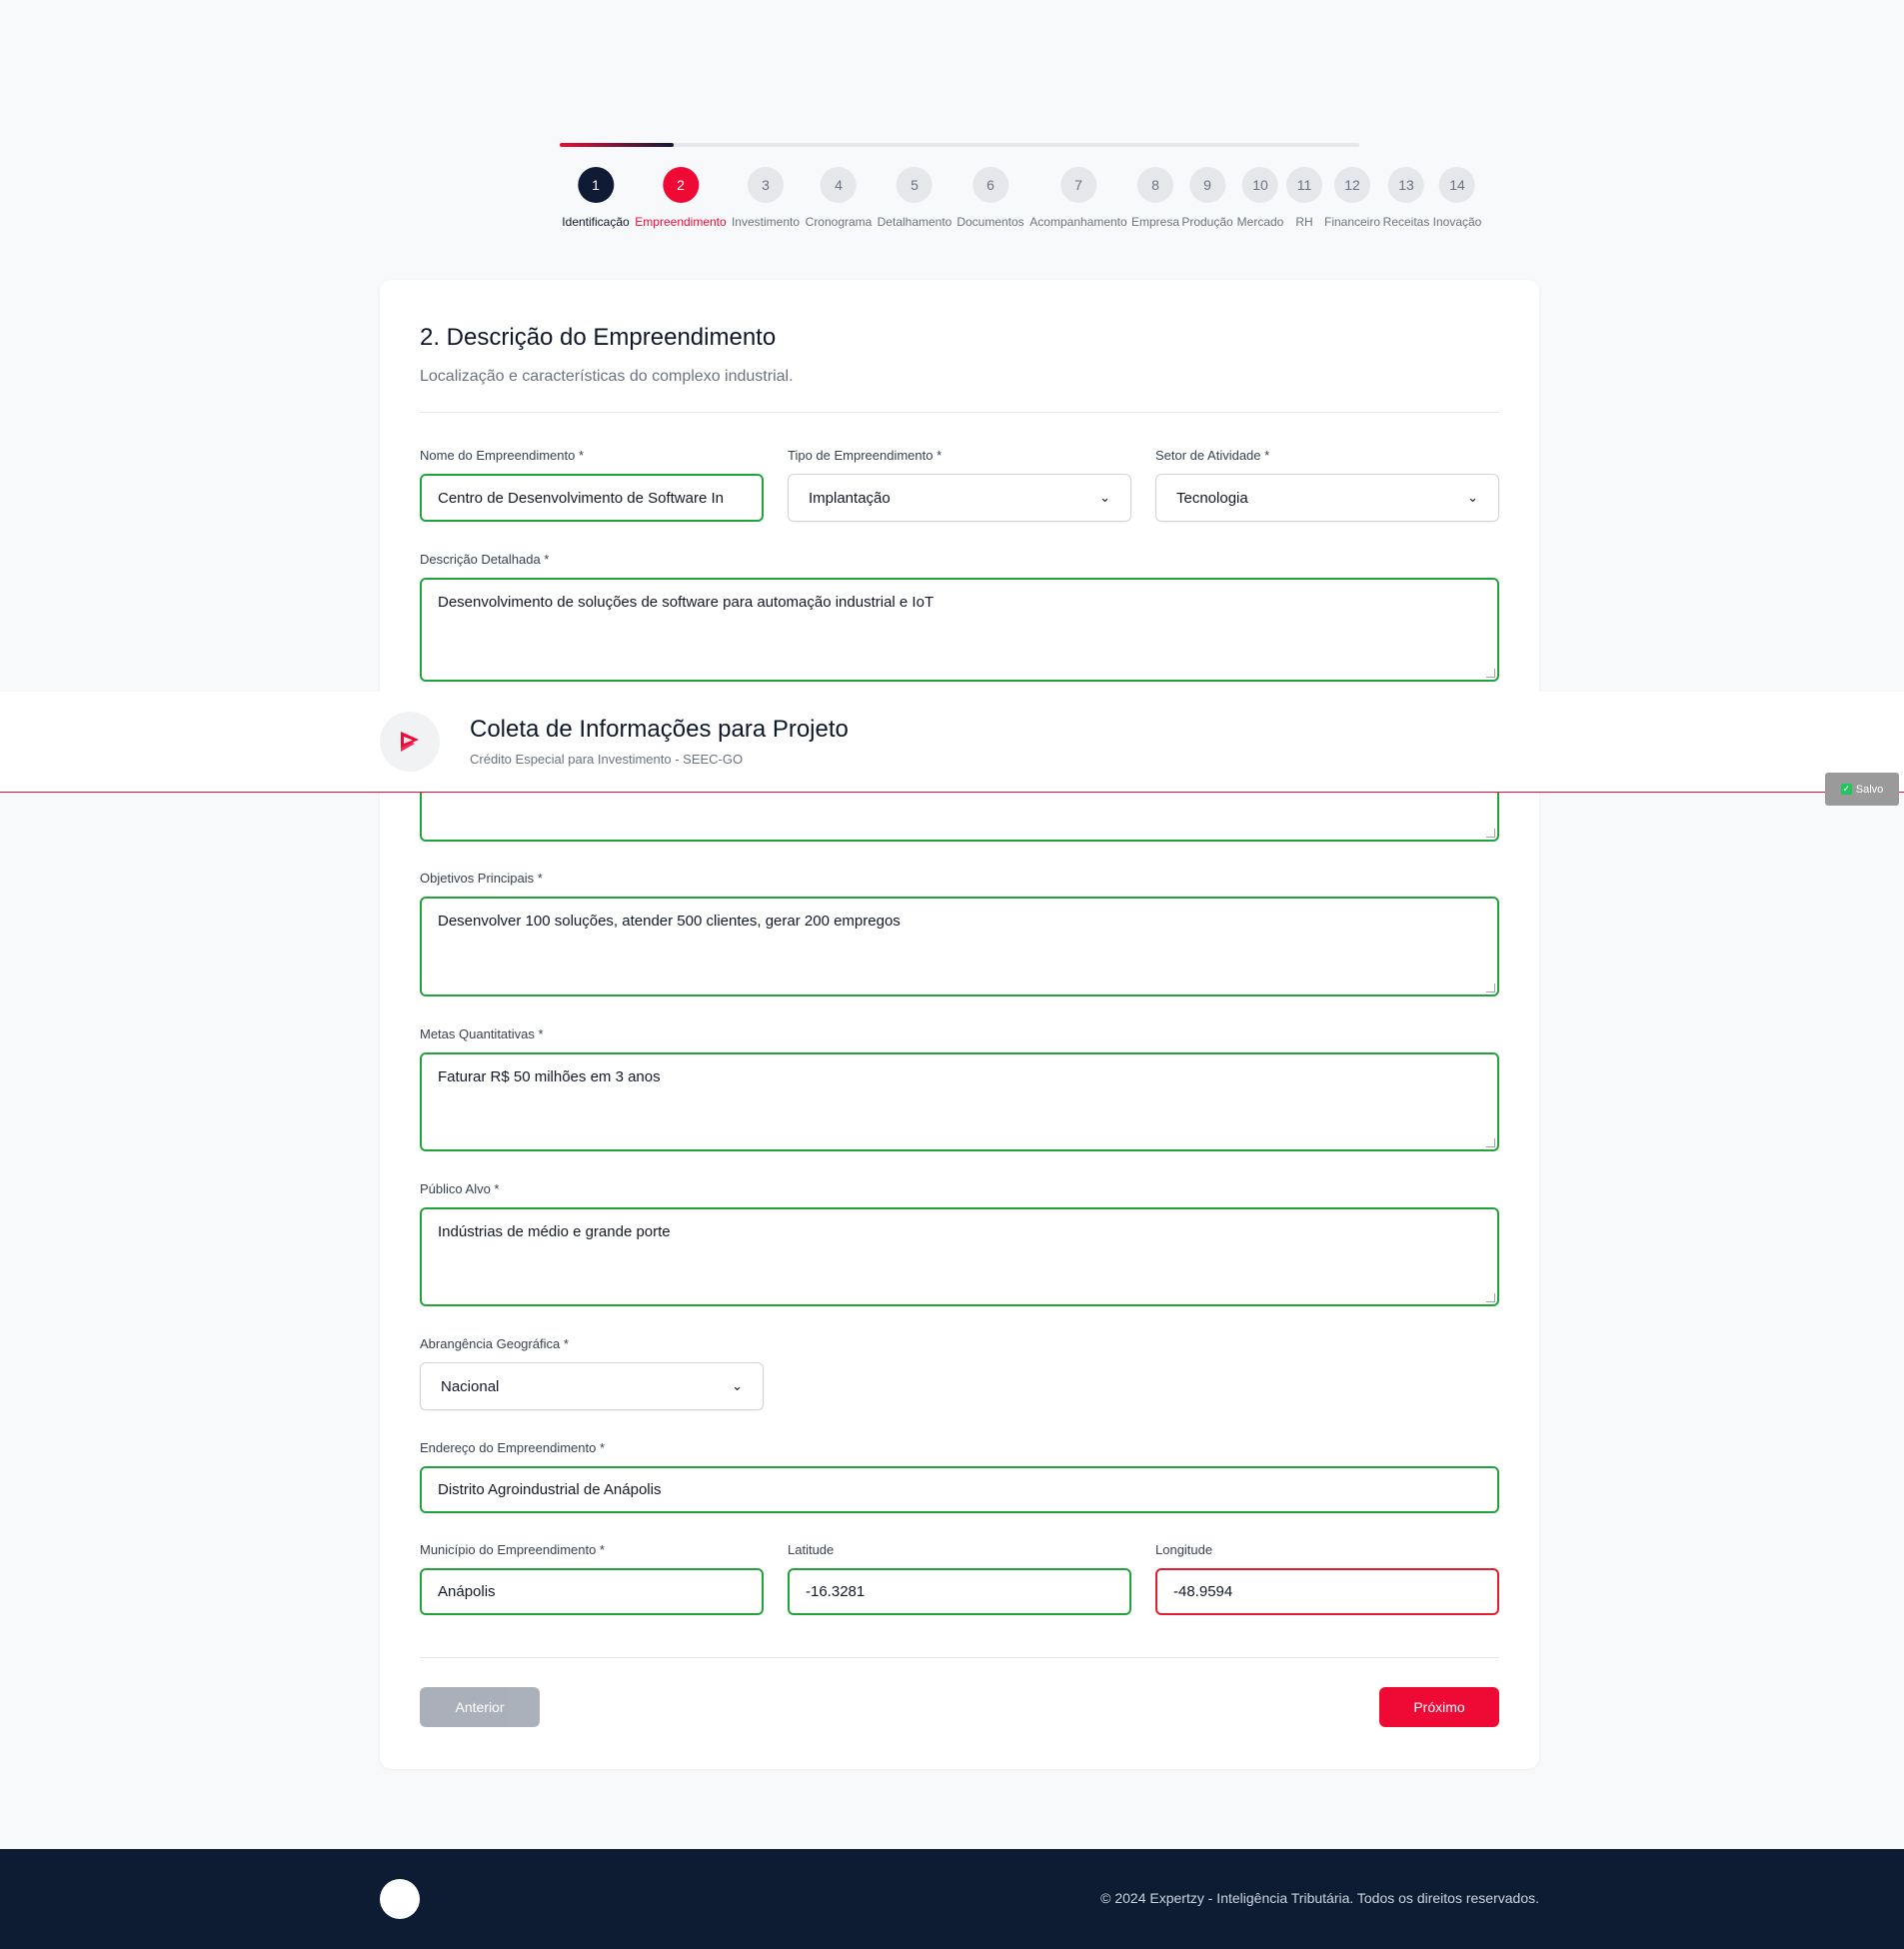 This screenshot has height=1949, width=1904. I want to click on step-circle: 4, so click(838, 185).